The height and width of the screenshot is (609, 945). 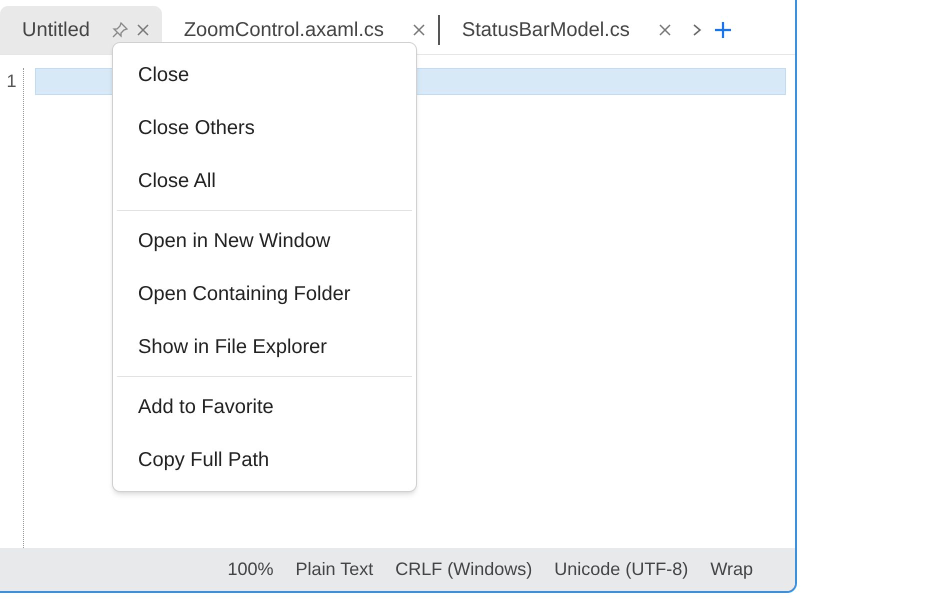 I want to click on status-item: Wrap, so click(x=731, y=569).